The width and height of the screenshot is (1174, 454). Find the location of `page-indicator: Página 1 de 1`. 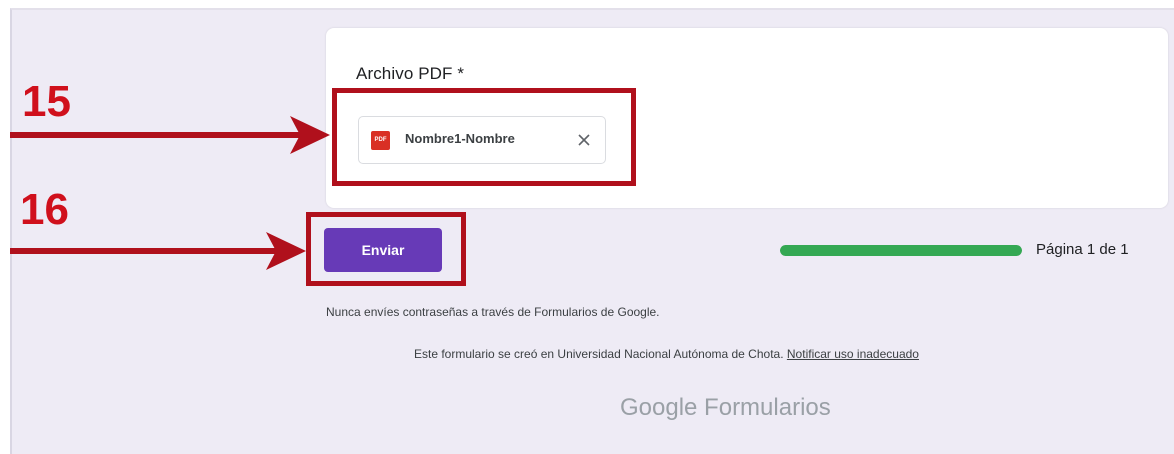

page-indicator: Página 1 de 1 is located at coordinates (1082, 249).